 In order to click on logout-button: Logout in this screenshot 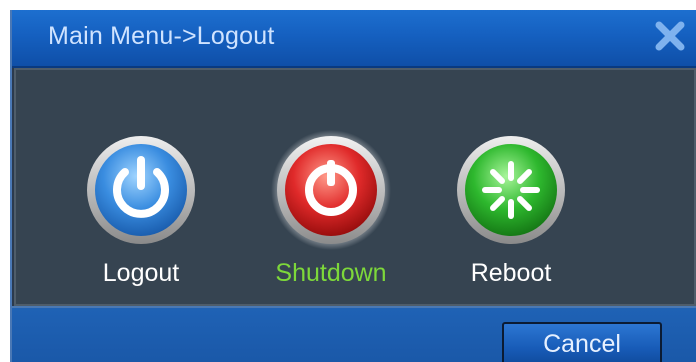, I will do `click(141, 214)`.